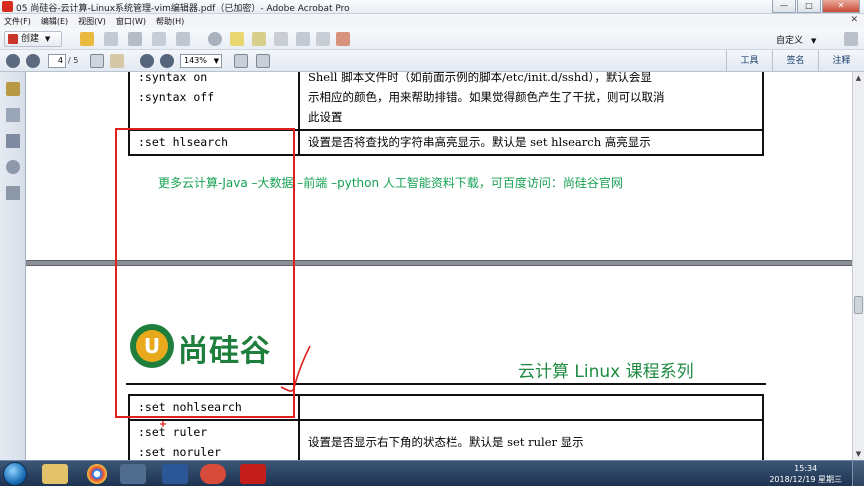  What do you see at coordinates (809, 6) in the screenshot?
I see `maximize-button: □` at bounding box center [809, 6].